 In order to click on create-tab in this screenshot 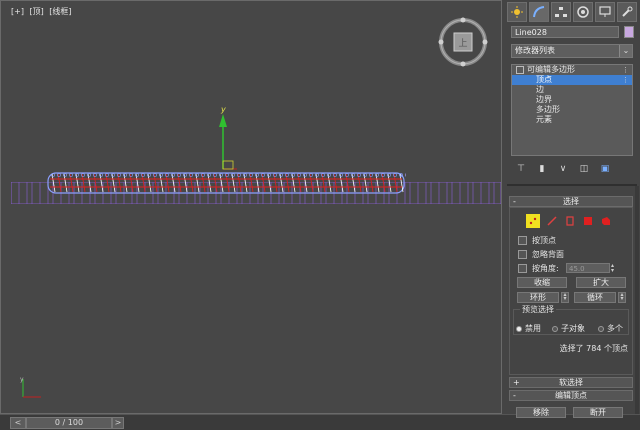, I will do `click(517, 12)`.